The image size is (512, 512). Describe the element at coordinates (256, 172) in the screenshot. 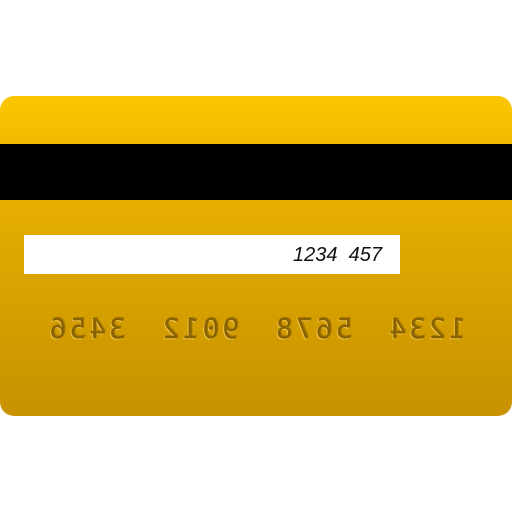

I see `magnetic-stripe` at that location.